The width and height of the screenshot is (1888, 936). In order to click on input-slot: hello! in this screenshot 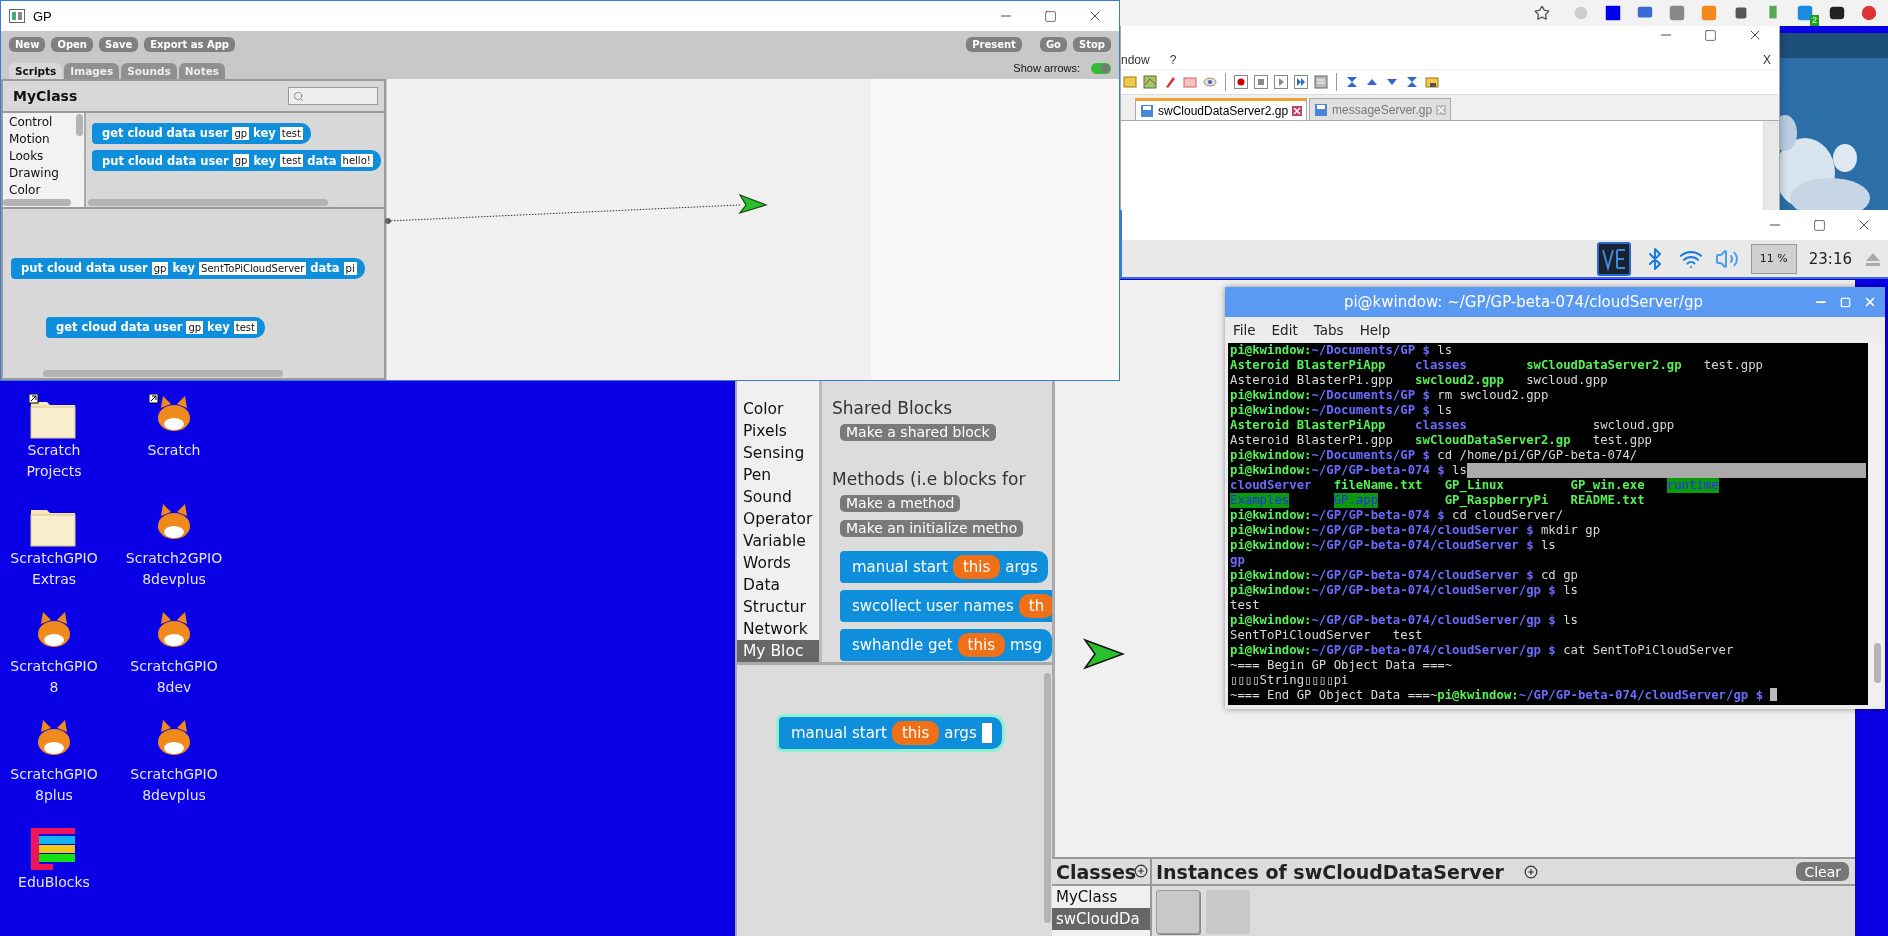, I will do `click(356, 160)`.